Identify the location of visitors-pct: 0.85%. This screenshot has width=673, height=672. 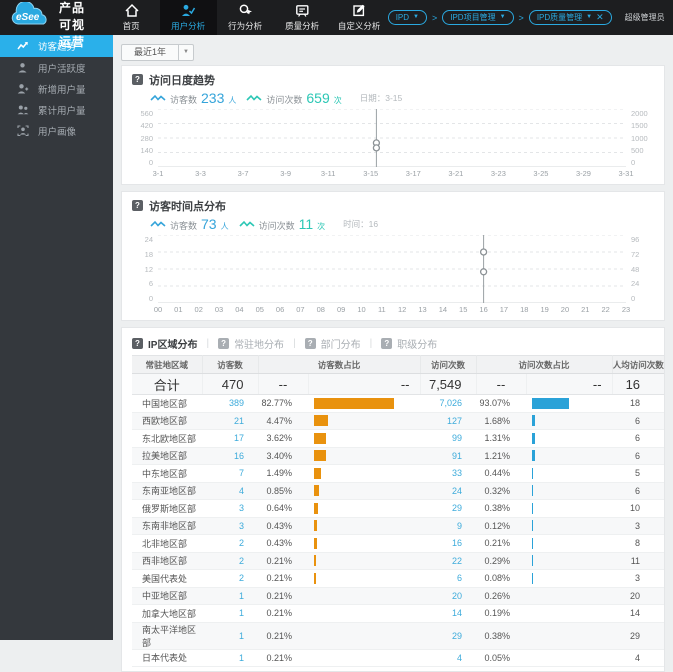
(283, 491).